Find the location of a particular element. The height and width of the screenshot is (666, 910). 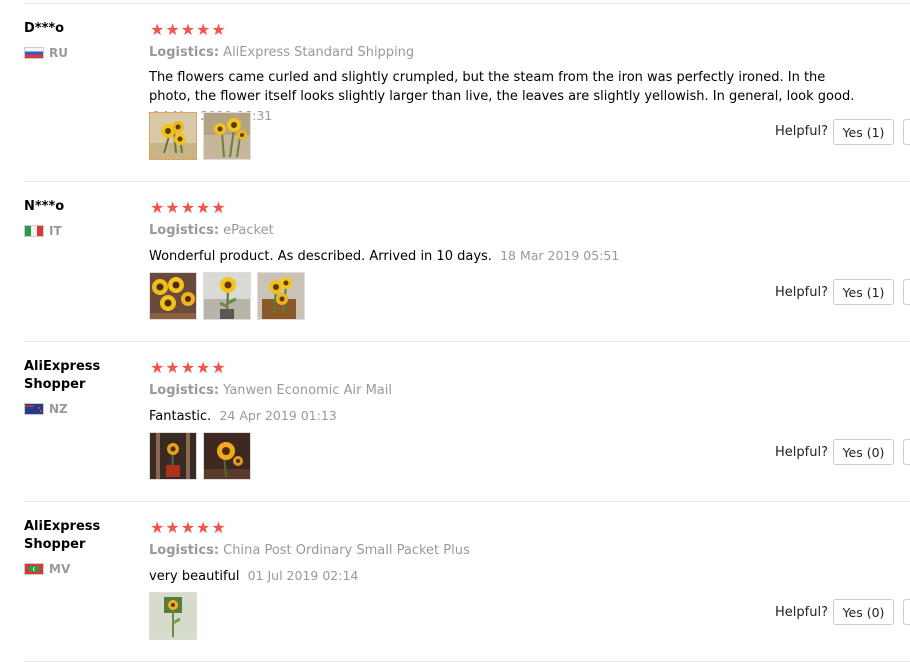

reviewer-country: IT is located at coordinates (79, 231).